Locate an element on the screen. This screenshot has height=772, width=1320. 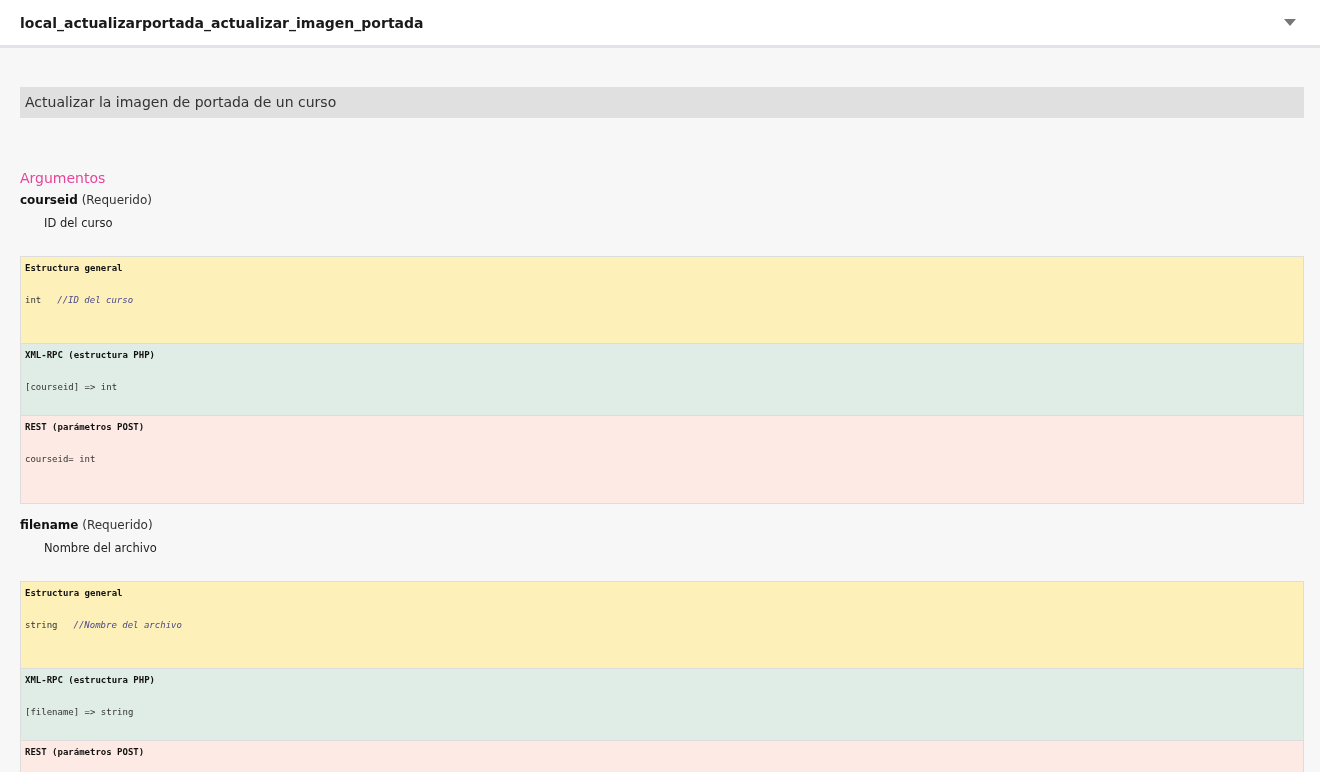
function-title: local_actualizarportada_actualizar_imagen_portada is located at coordinates (222, 22).